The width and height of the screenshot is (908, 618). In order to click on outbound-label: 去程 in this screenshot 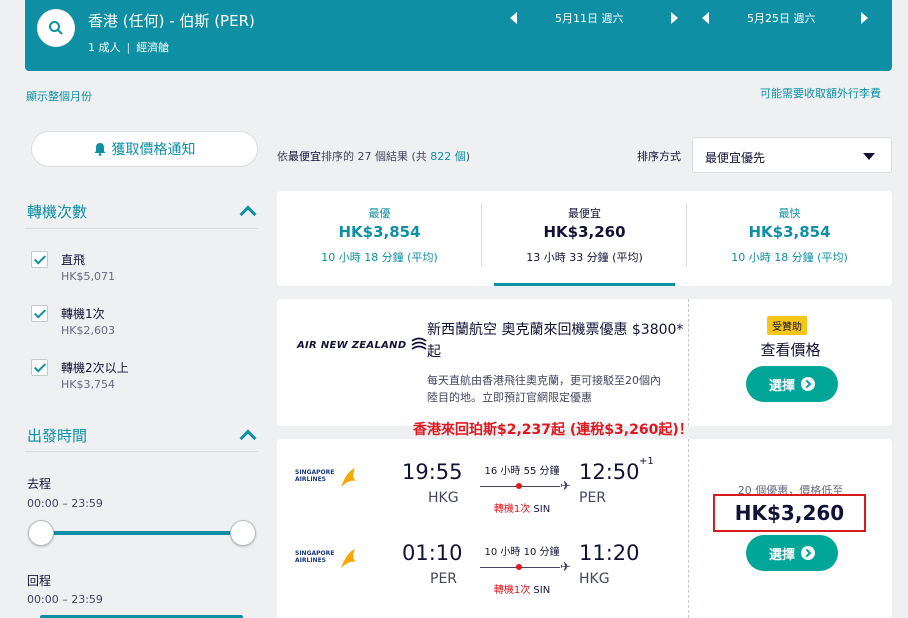, I will do `click(39, 484)`.